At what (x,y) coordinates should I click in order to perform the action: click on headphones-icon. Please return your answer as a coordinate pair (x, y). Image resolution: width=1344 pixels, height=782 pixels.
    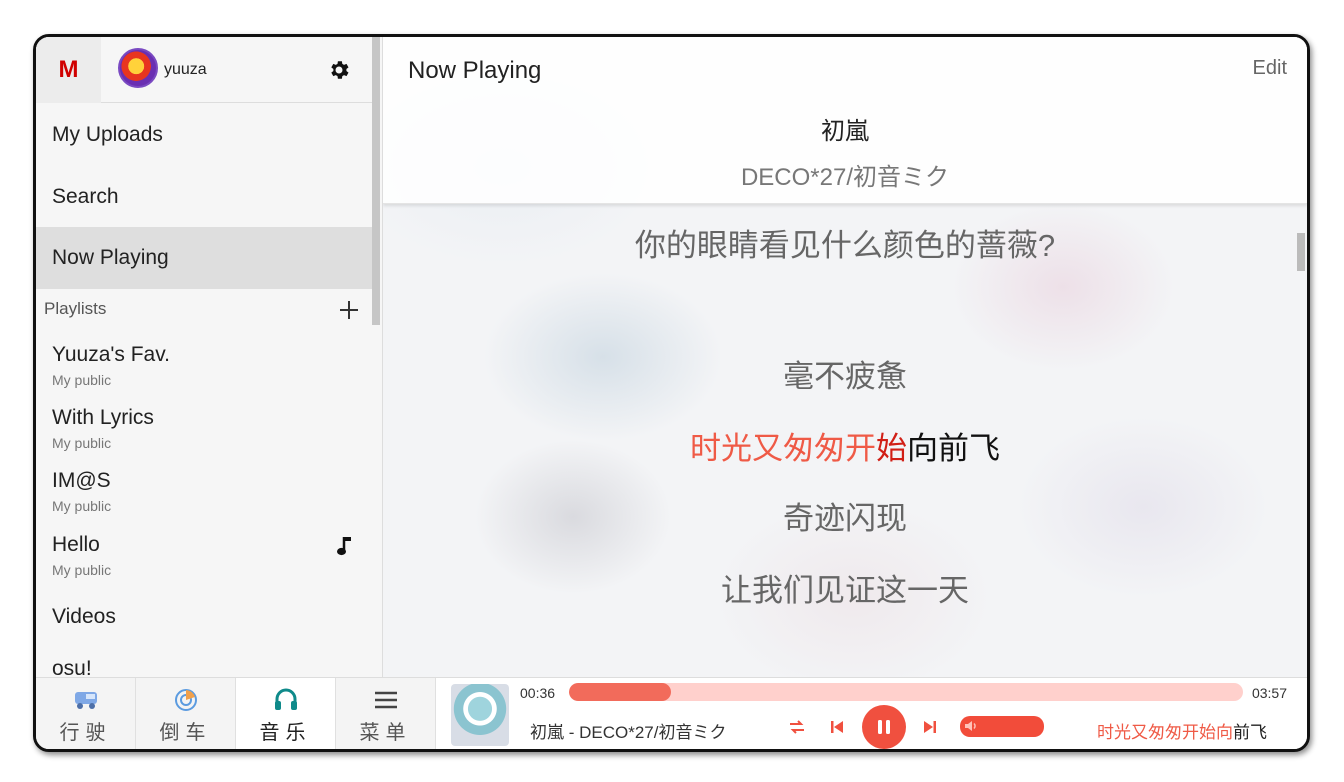
    Looking at the image, I should click on (285, 699).